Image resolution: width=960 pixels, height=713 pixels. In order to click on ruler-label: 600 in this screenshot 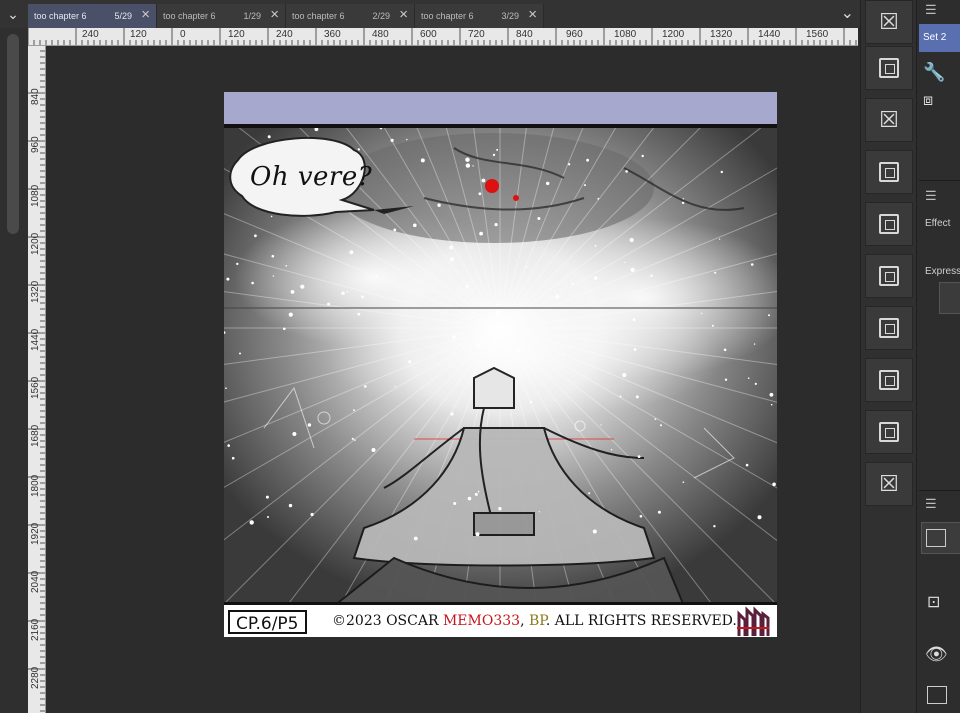, I will do `click(428, 34)`.